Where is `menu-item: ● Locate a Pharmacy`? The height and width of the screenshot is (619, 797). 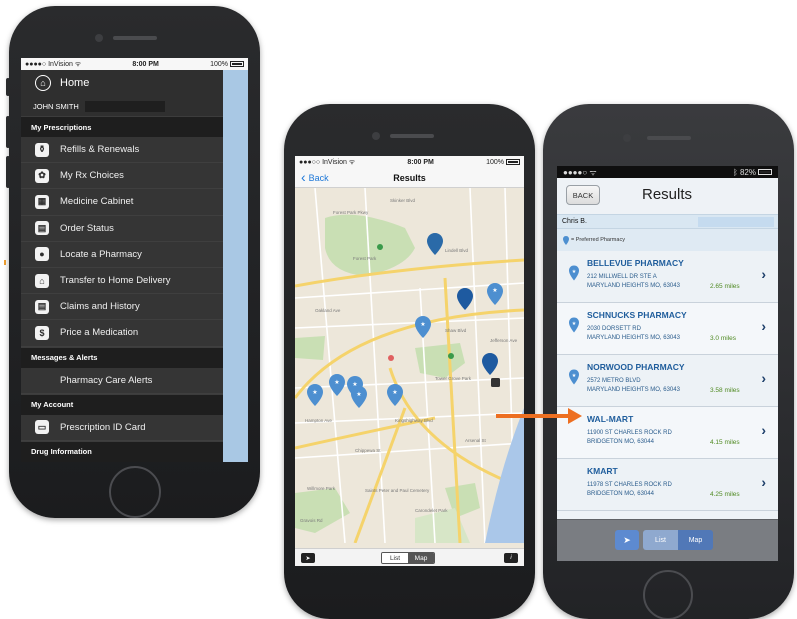 menu-item: ● Locate a Pharmacy is located at coordinates (122, 254).